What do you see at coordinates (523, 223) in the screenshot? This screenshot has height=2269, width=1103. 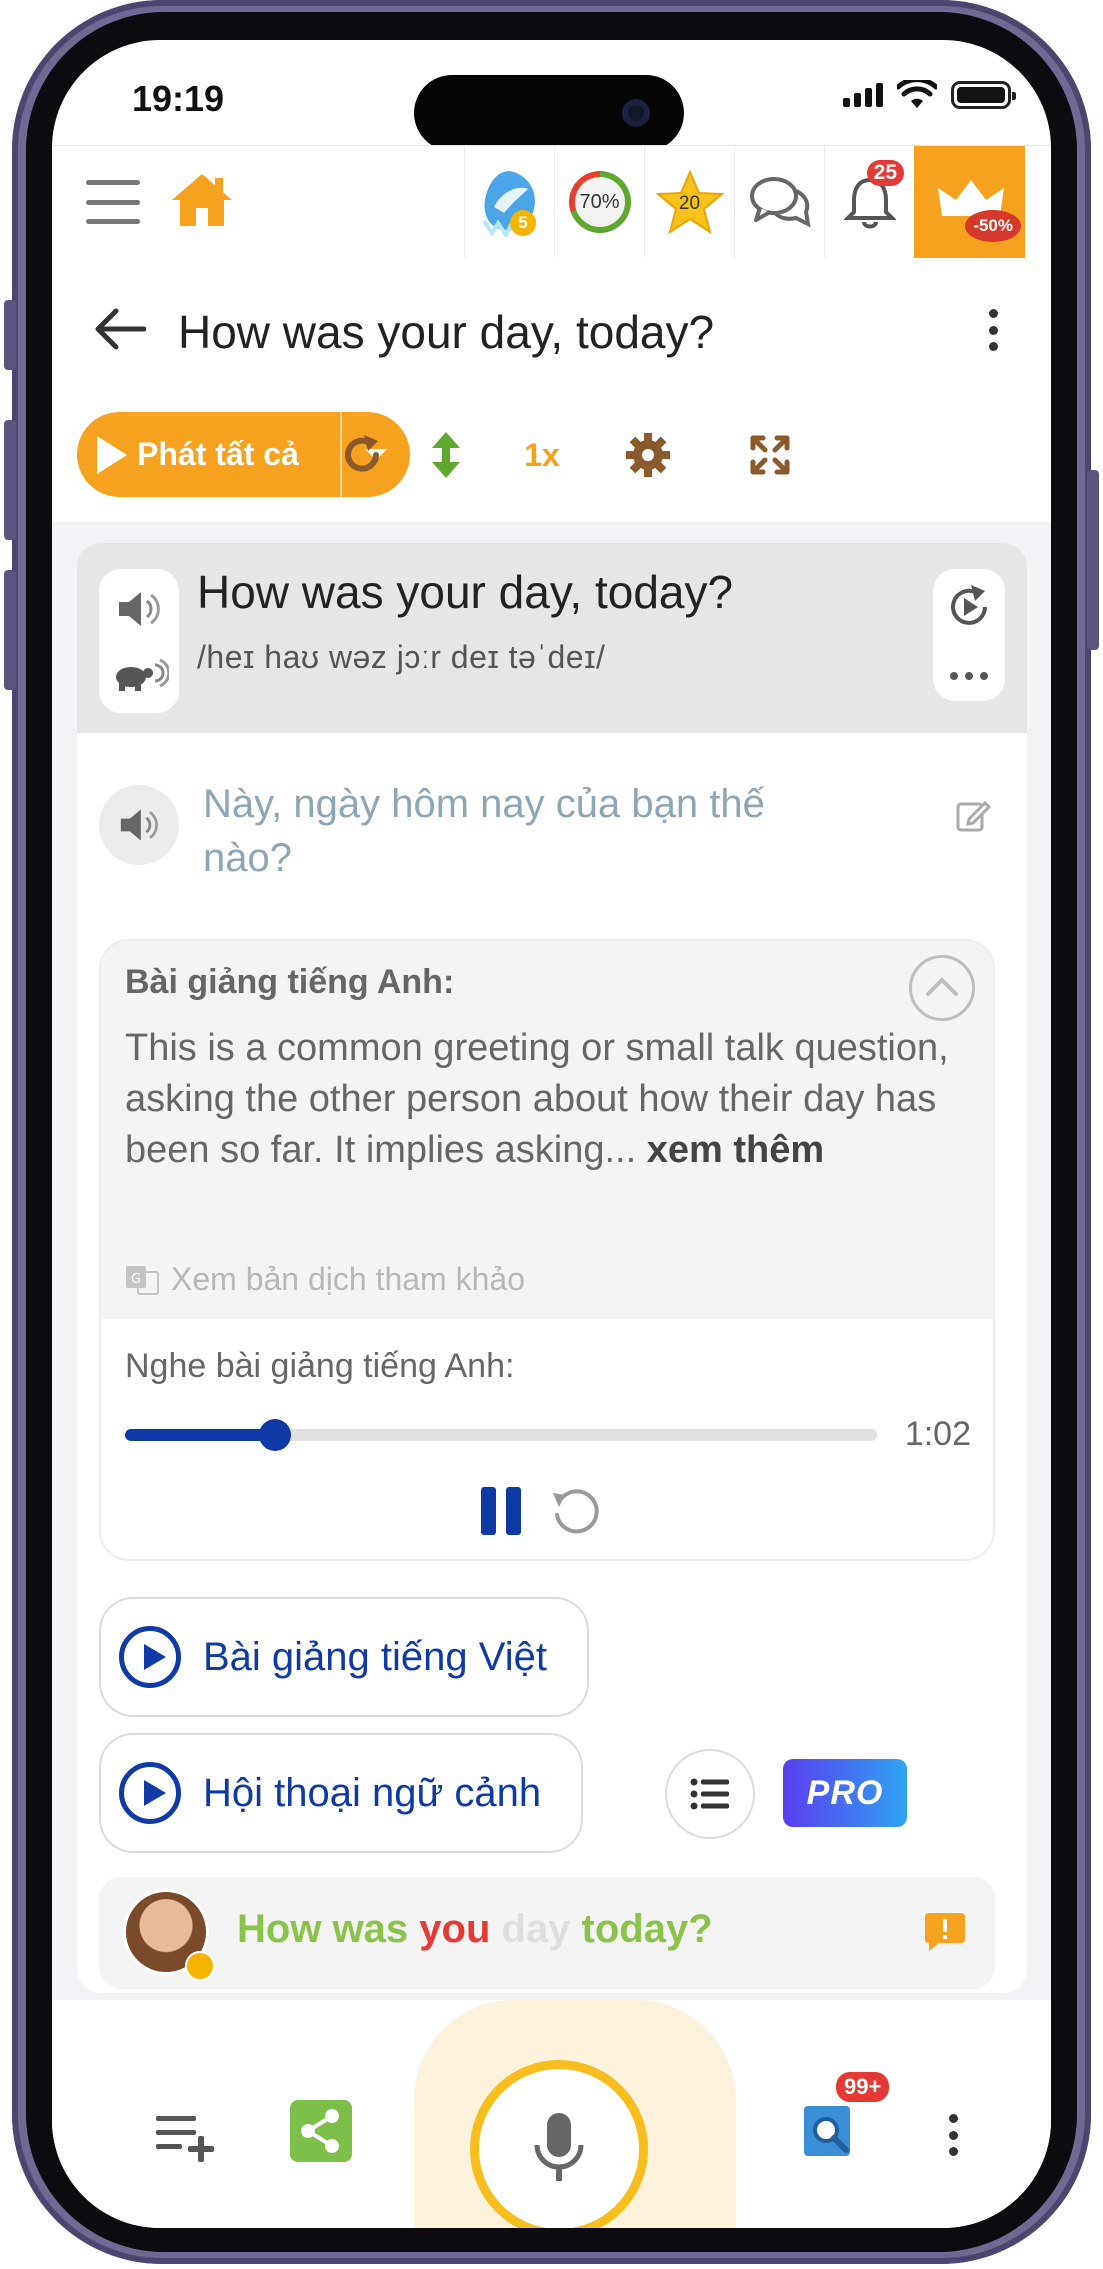 I see `level-badge: 5` at bounding box center [523, 223].